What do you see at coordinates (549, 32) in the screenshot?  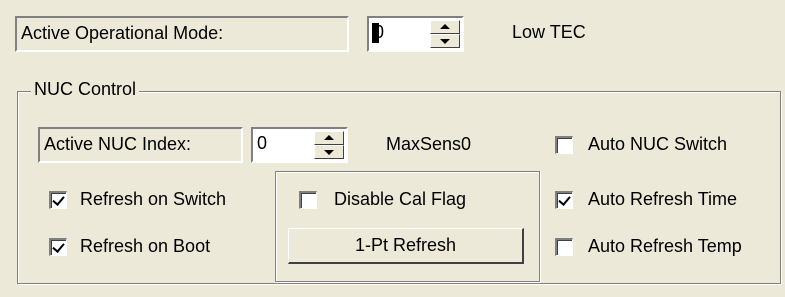 I see `active-mode-name: Low TEC` at bounding box center [549, 32].